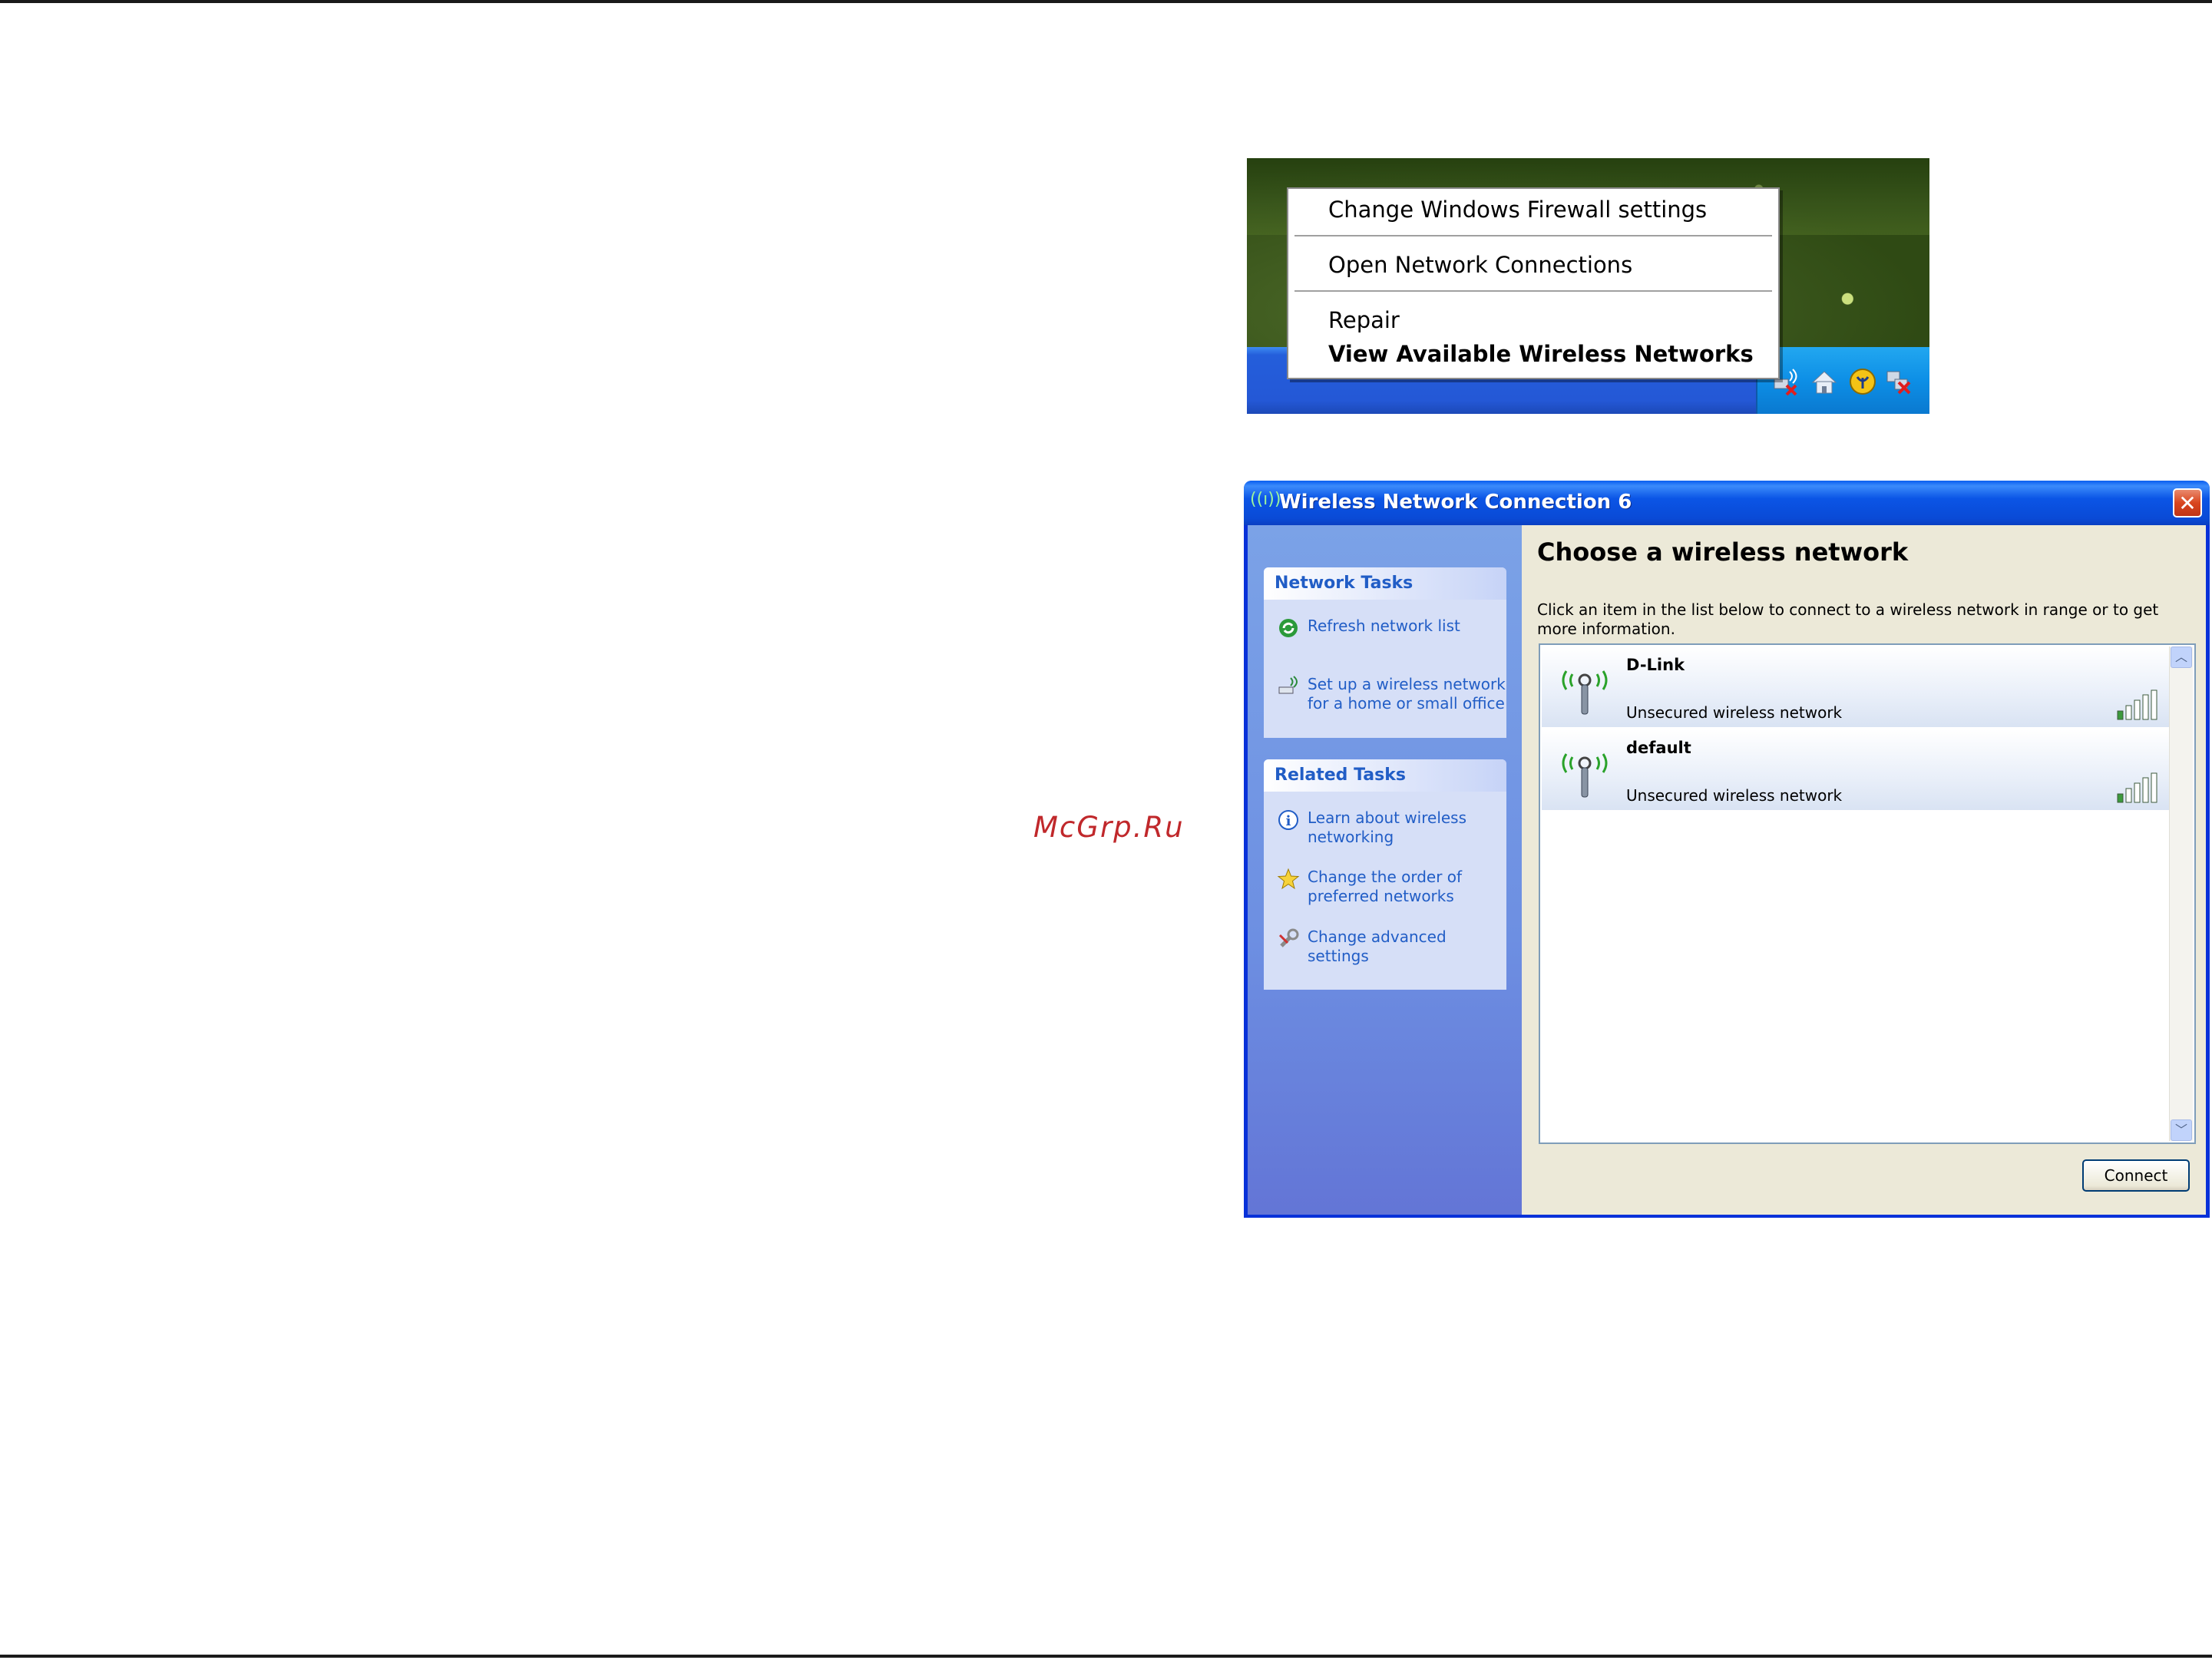 This screenshot has width=2212, height=1660. Describe the element at coordinates (1288, 686) in the screenshot. I see `setup-wireless-icon` at that location.